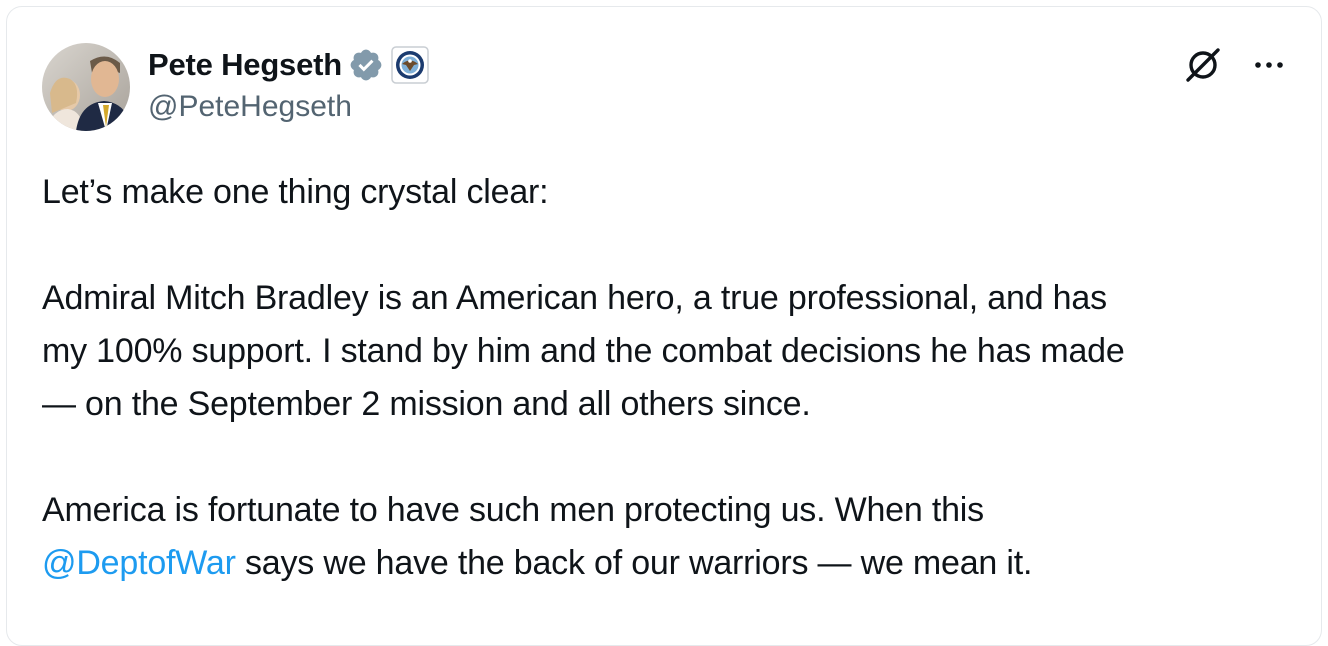 The width and height of the screenshot is (1328, 646). What do you see at coordinates (139, 563) in the screenshot?
I see `mention-link: @DeptofWar` at bounding box center [139, 563].